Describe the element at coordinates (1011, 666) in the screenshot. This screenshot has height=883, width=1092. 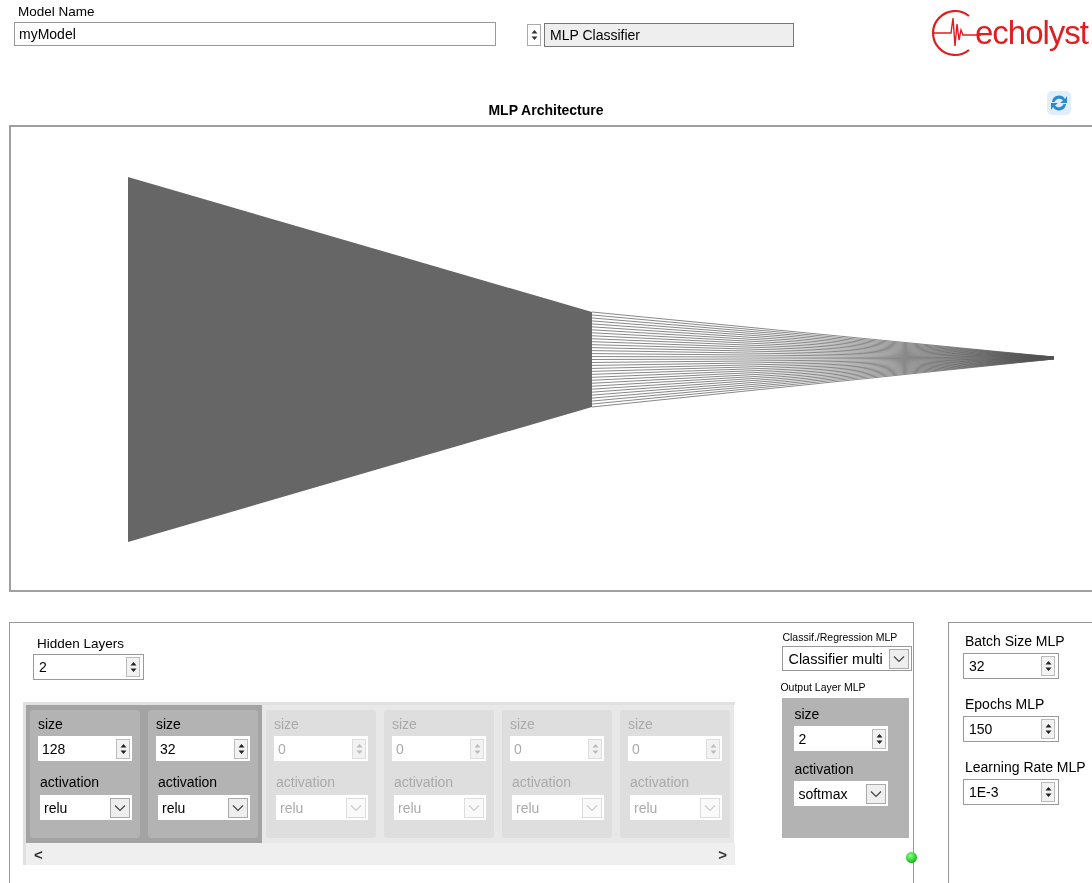
I see `number-field: 32` at that location.